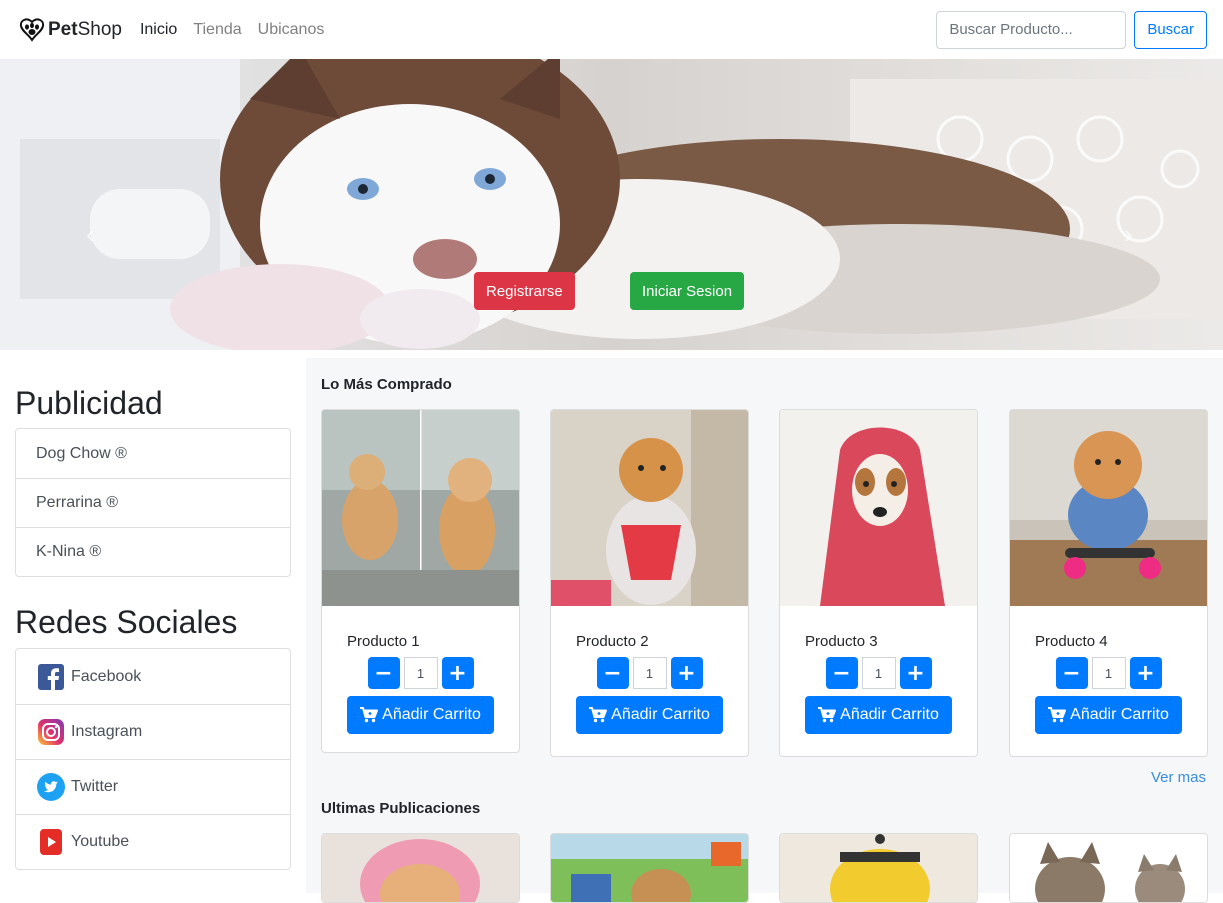  I want to click on brand-name-rest: Shop, so click(99, 29).